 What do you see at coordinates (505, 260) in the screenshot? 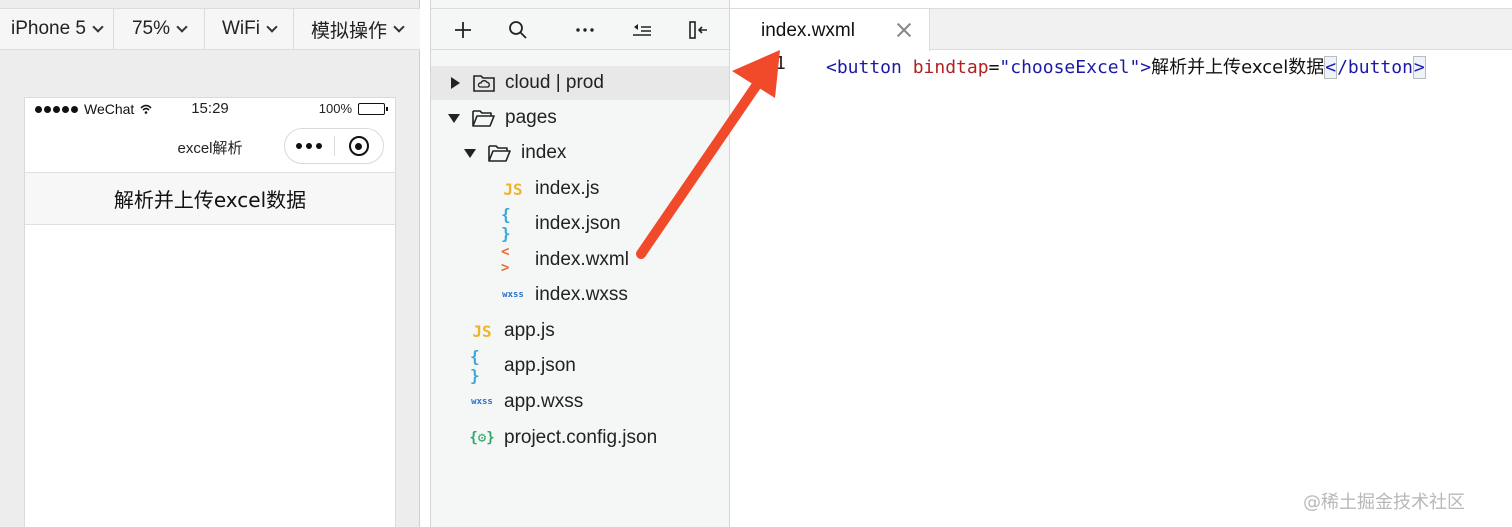
I see `wxml-file-icon: < >` at bounding box center [505, 260].